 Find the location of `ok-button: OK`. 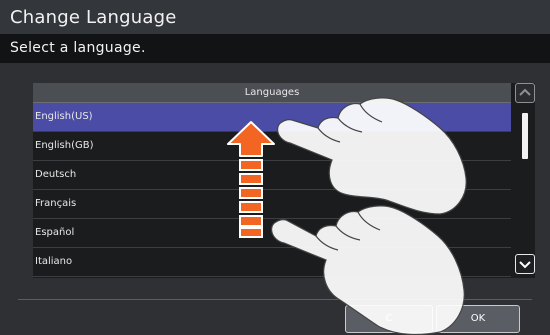

ok-button: OK is located at coordinates (478, 319).